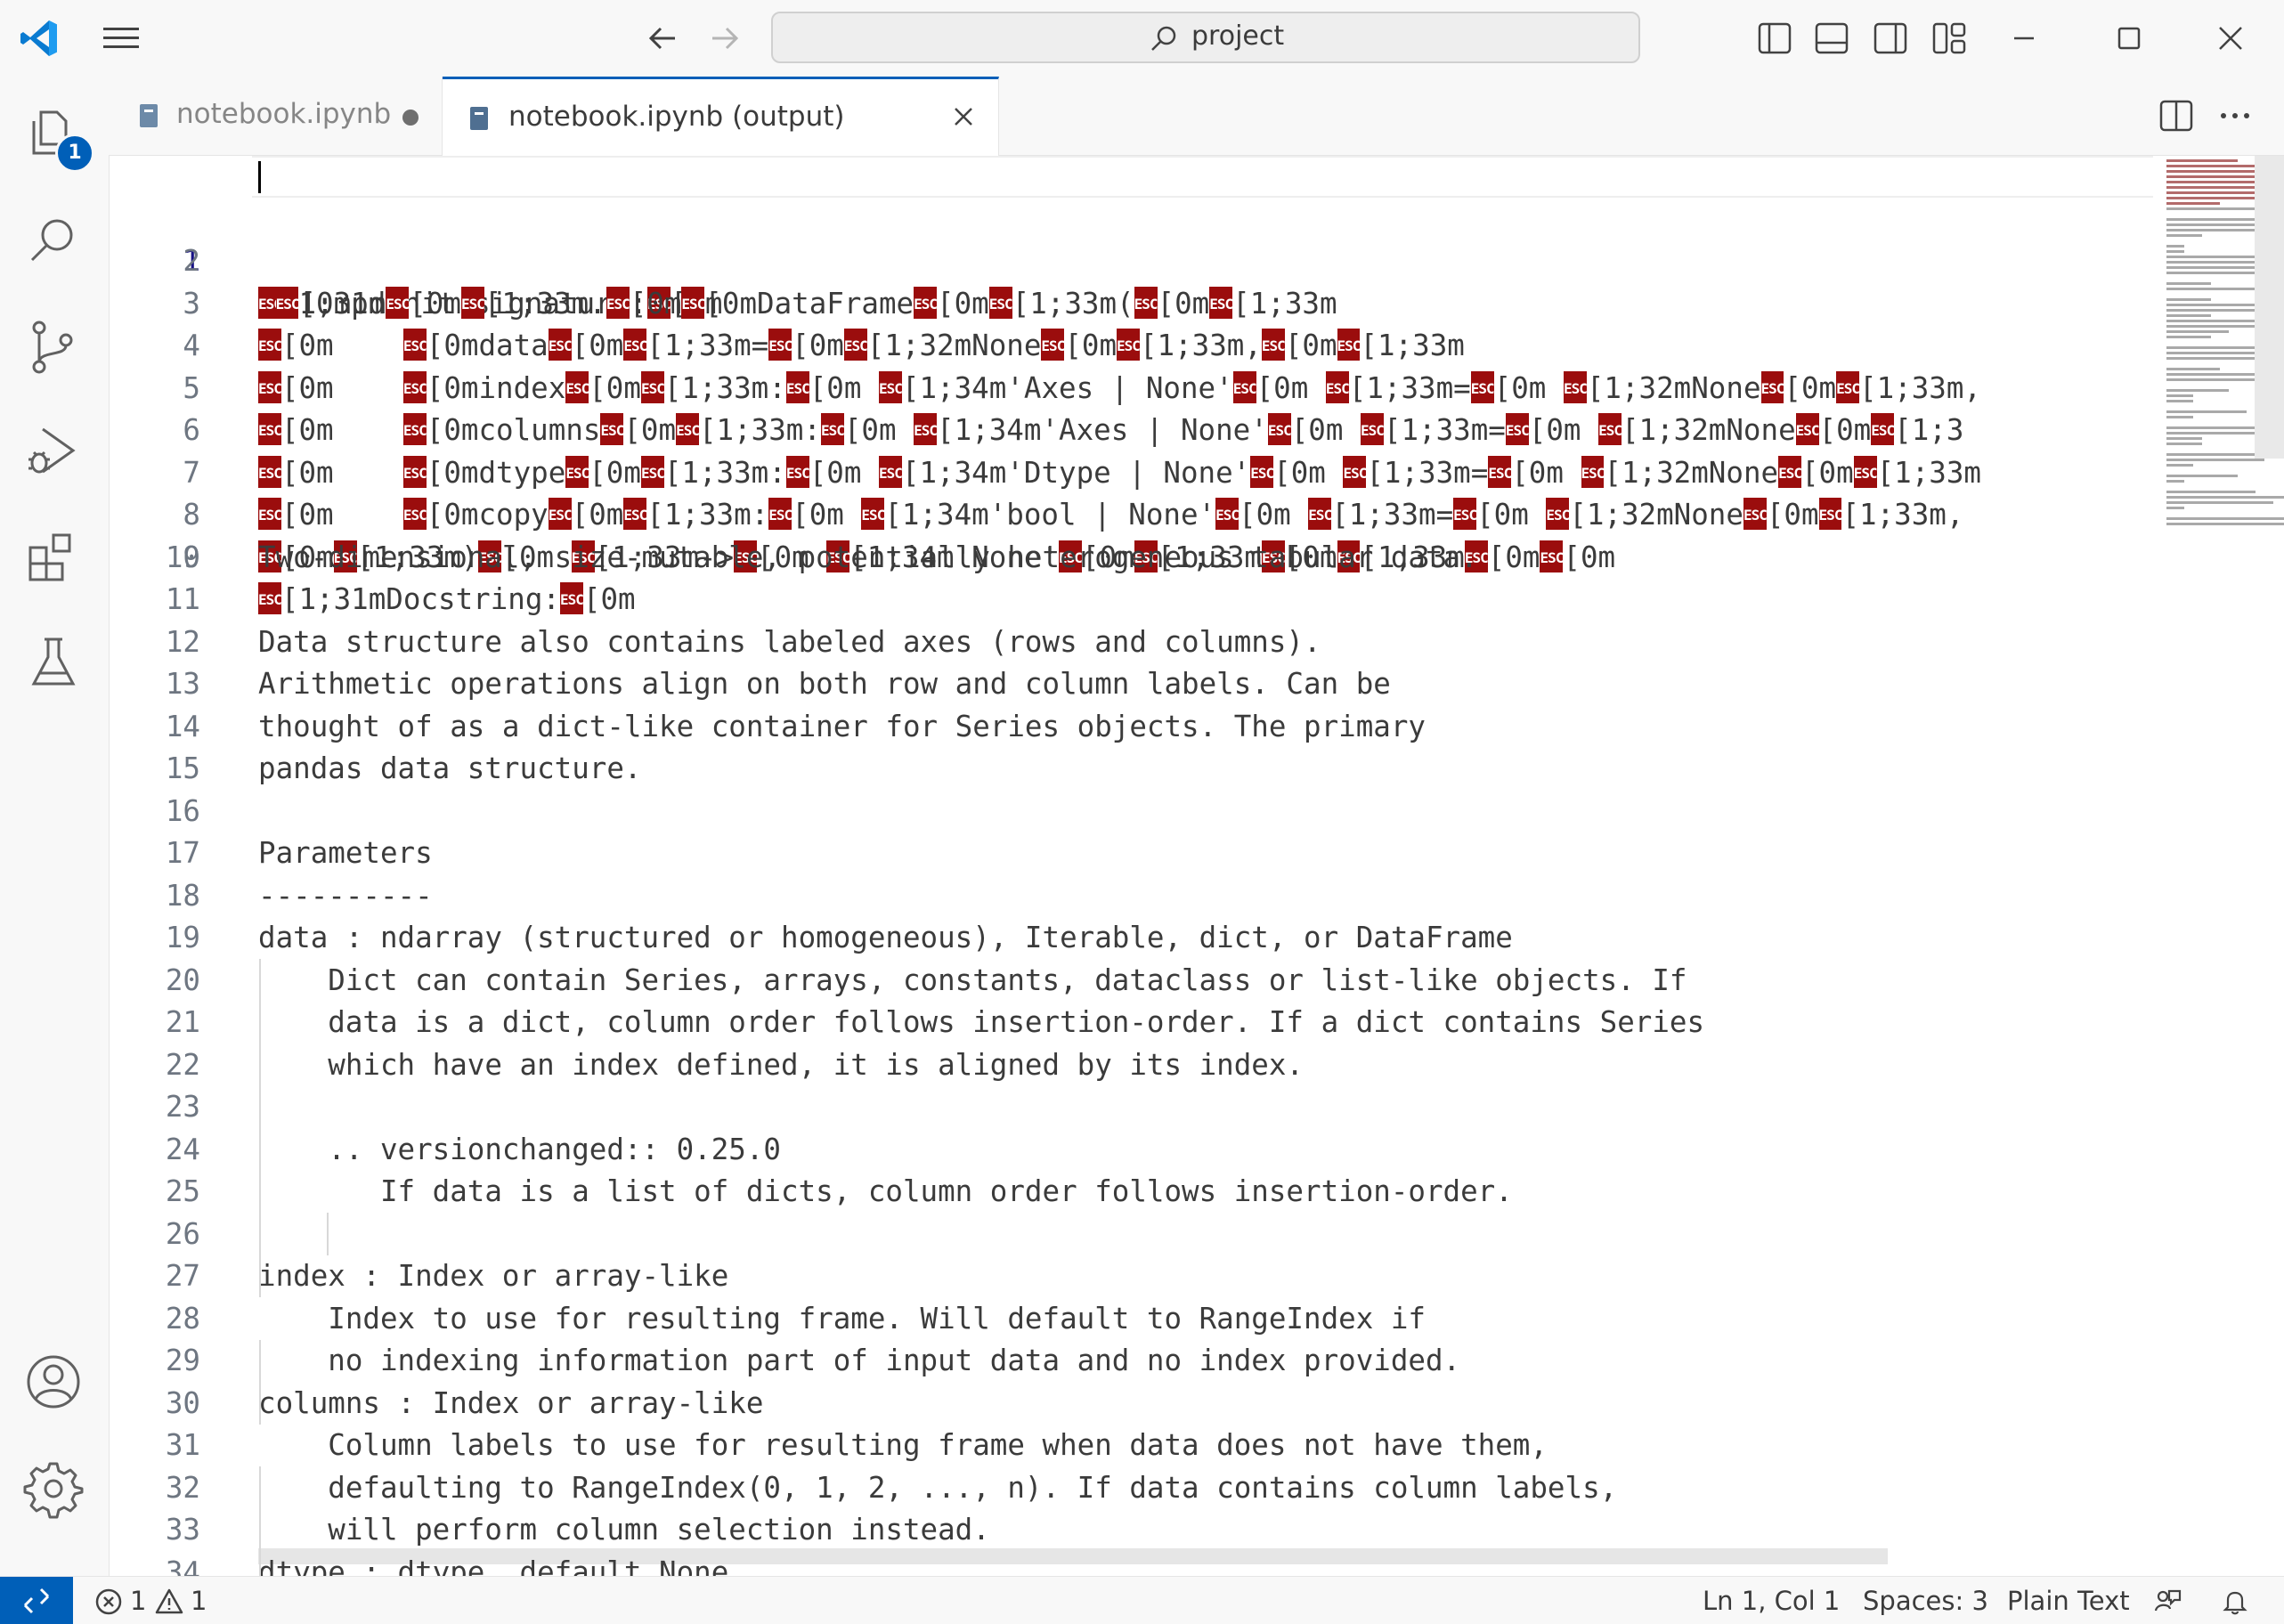 Image resolution: width=2284 pixels, height=1624 pixels. I want to click on account-icon, so click(53, 1382).